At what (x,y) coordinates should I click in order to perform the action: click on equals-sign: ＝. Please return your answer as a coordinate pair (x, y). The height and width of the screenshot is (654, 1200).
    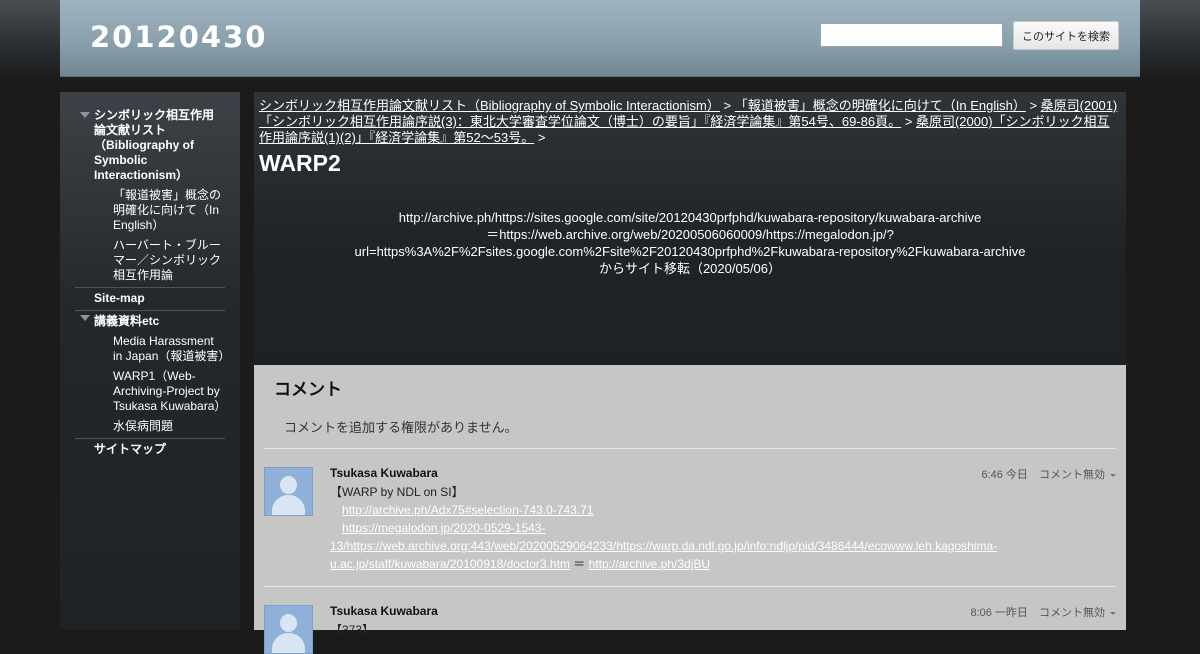
    Looking at the image, I should click on (579, 564).